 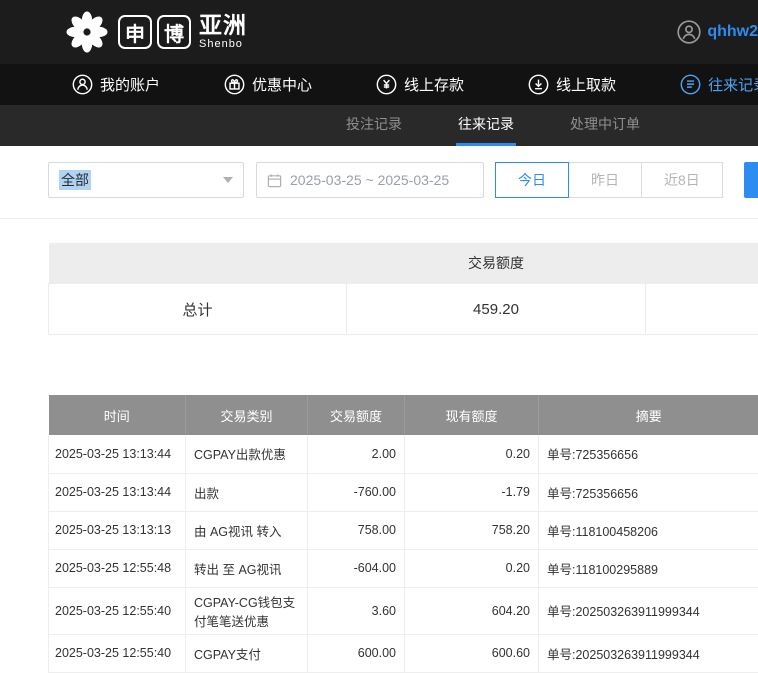 I want to click on filter-bar: 全部 2025-03-25 ~ 2025-03-25 今日 昨日 近8日, so click(x=379, y=182).